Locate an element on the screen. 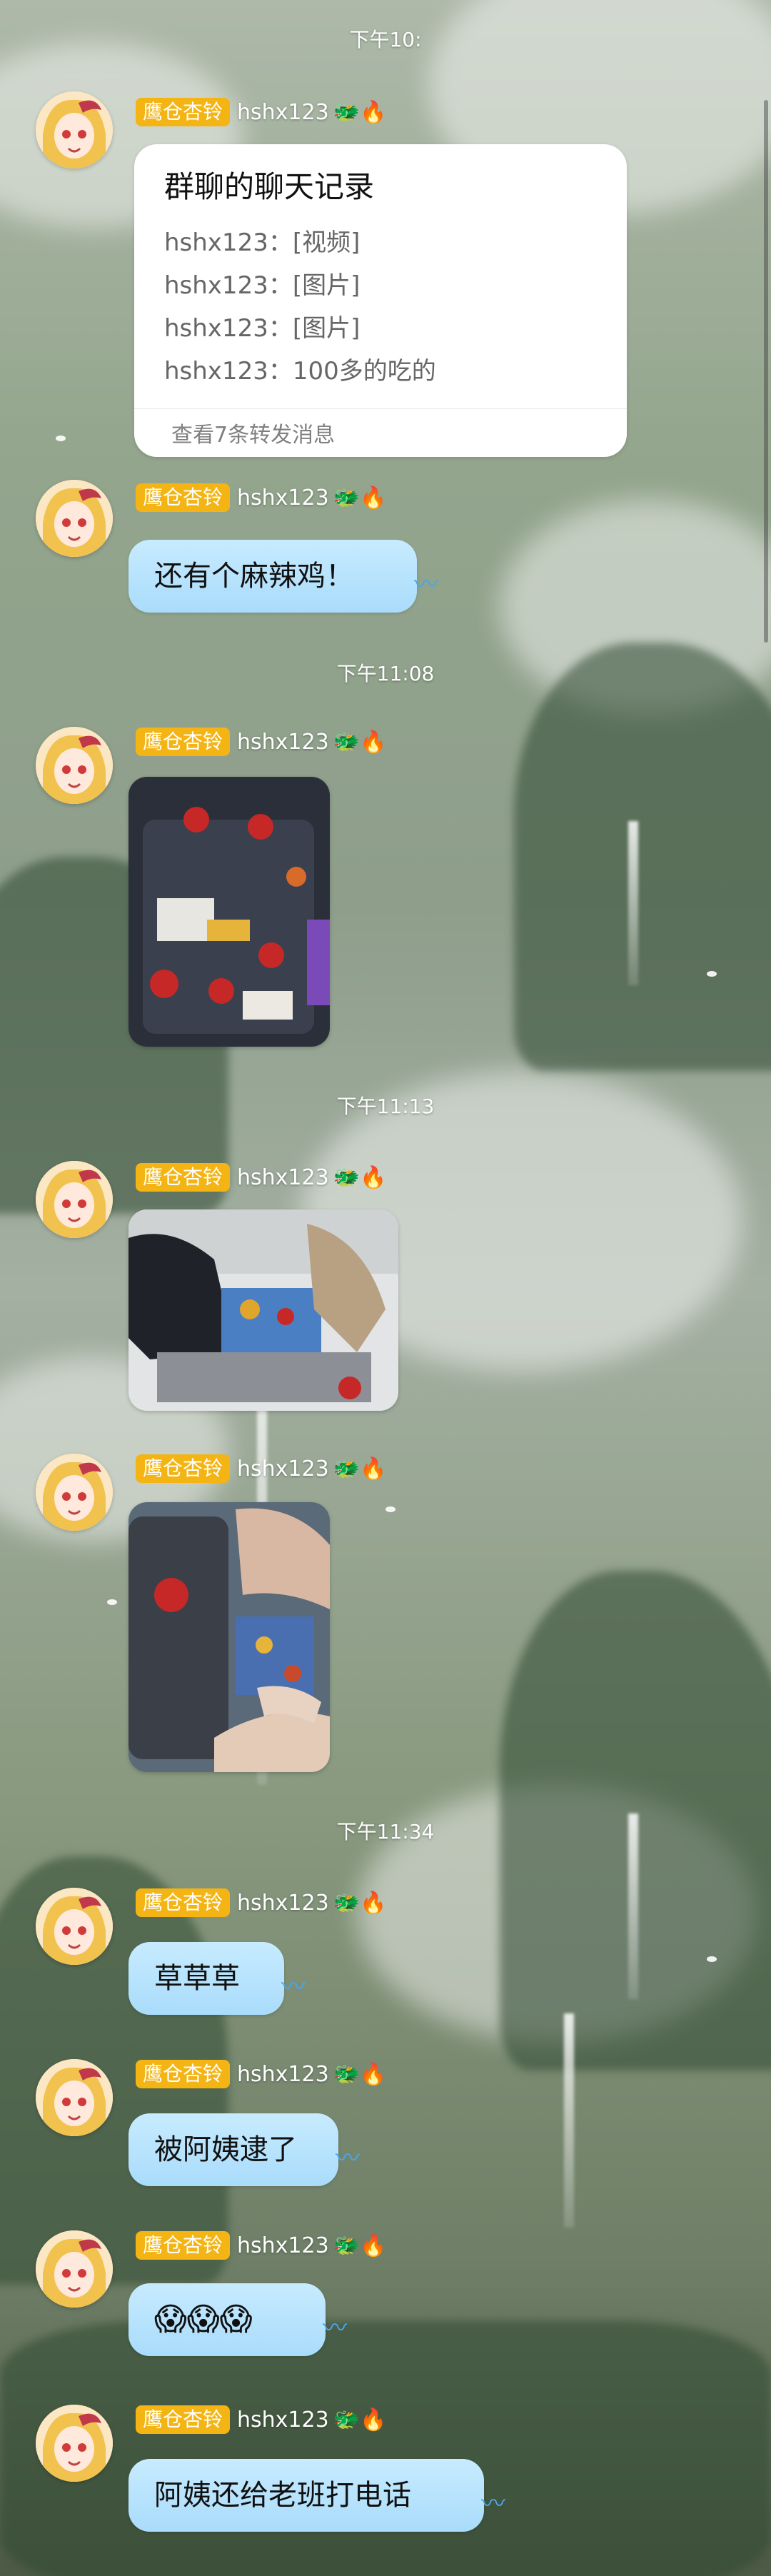 The height and width of the screenshot is (2576, 771). message-text: 😱😱😱 is located at coordinates (203, 2319).